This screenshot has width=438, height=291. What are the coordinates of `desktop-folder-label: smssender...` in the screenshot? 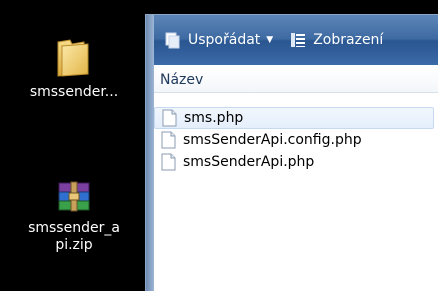 It's located at (74, 92).